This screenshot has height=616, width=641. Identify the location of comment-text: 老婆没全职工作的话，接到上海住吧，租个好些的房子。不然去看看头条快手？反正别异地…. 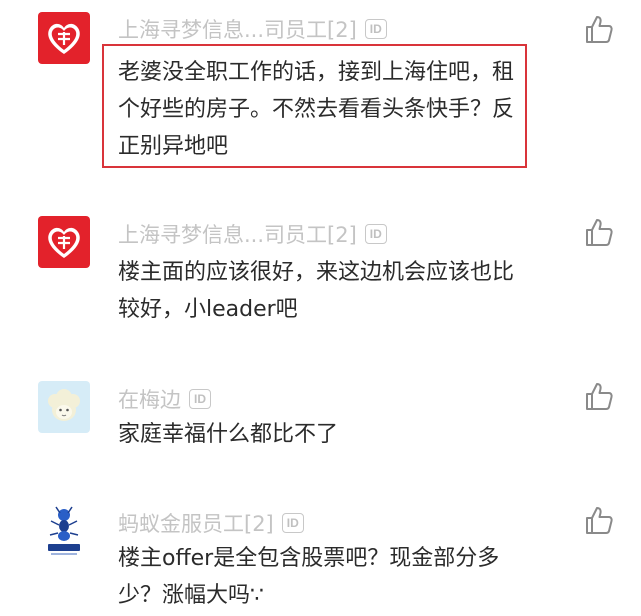
(316, 109).